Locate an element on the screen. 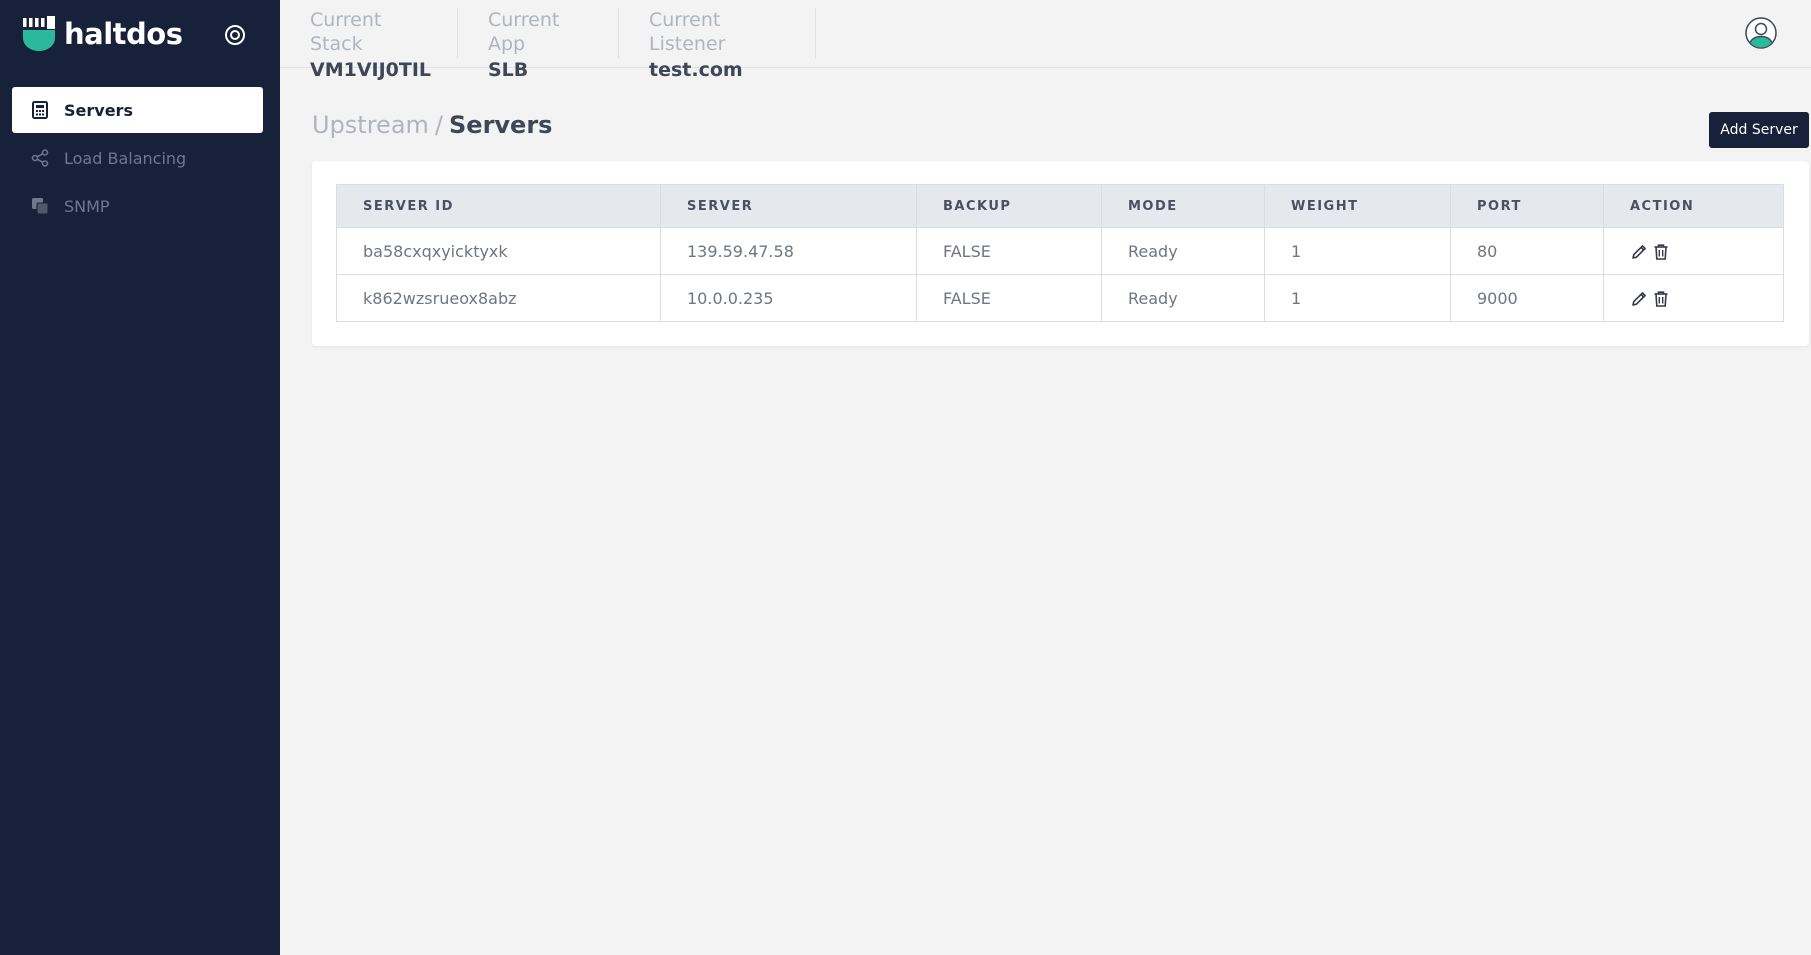 The height and width of the screenshot is (955, 1811). sidebar-item-label: Load Balancing is located at coordinates (125, 158).